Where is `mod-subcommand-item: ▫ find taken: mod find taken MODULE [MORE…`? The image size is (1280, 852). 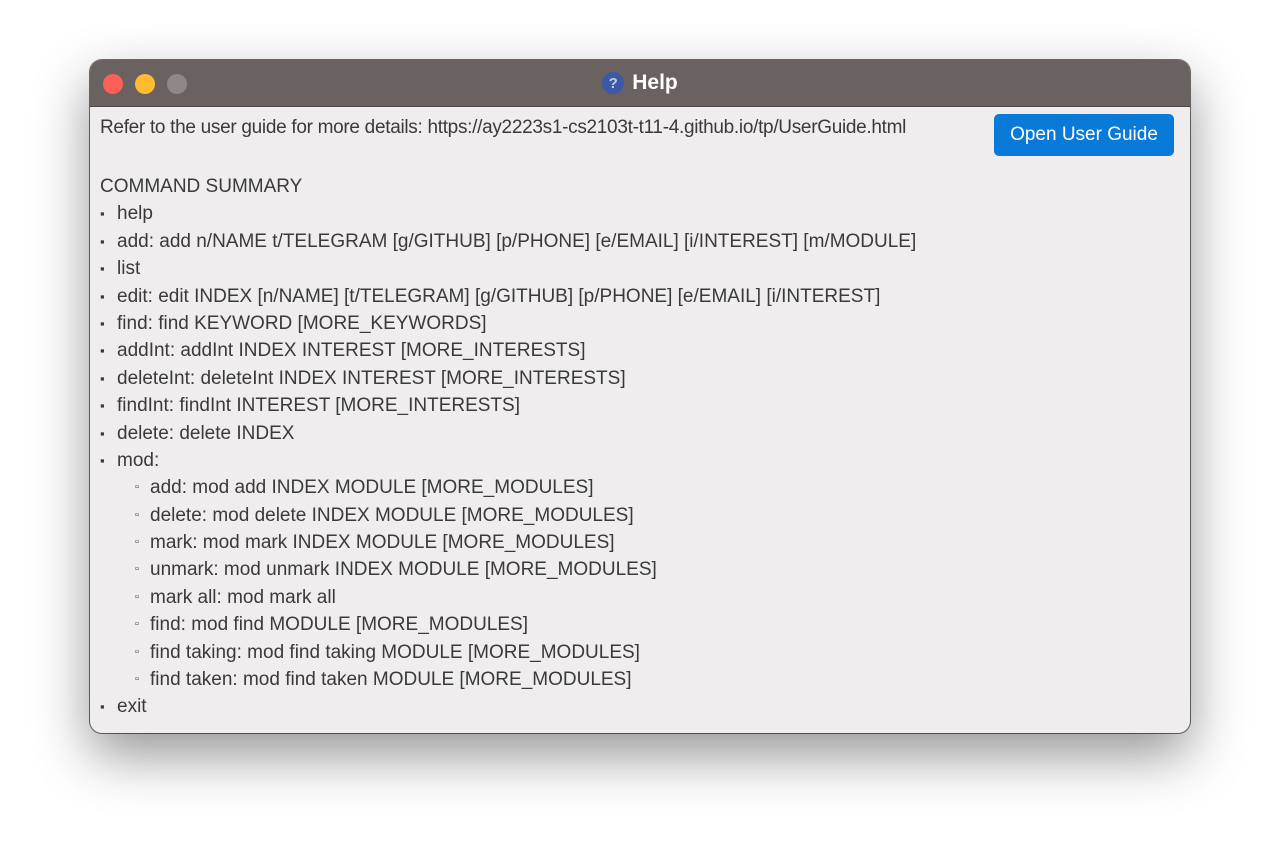
mod-subcommand-item: ▫ find taken: mod find taken MODULE [MORE… is located at coordinates (508, 679).